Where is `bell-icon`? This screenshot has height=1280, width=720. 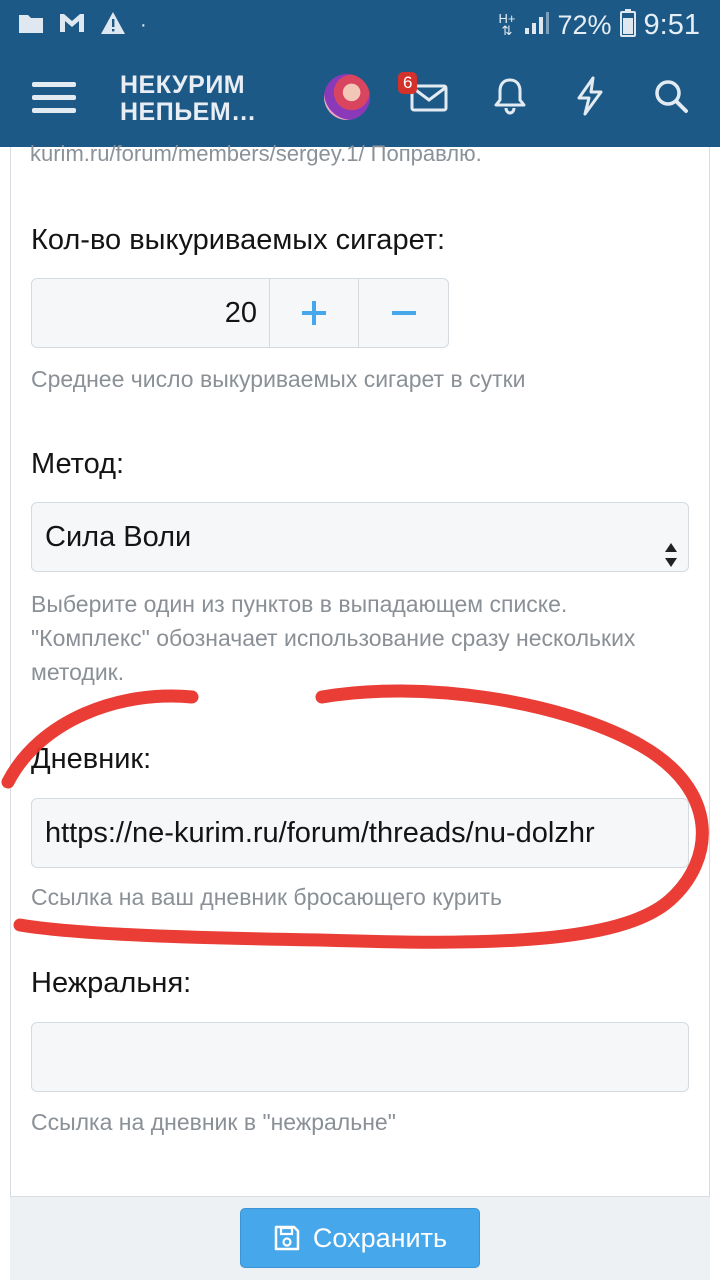 bell-icon is located at coordinates (510, 98).